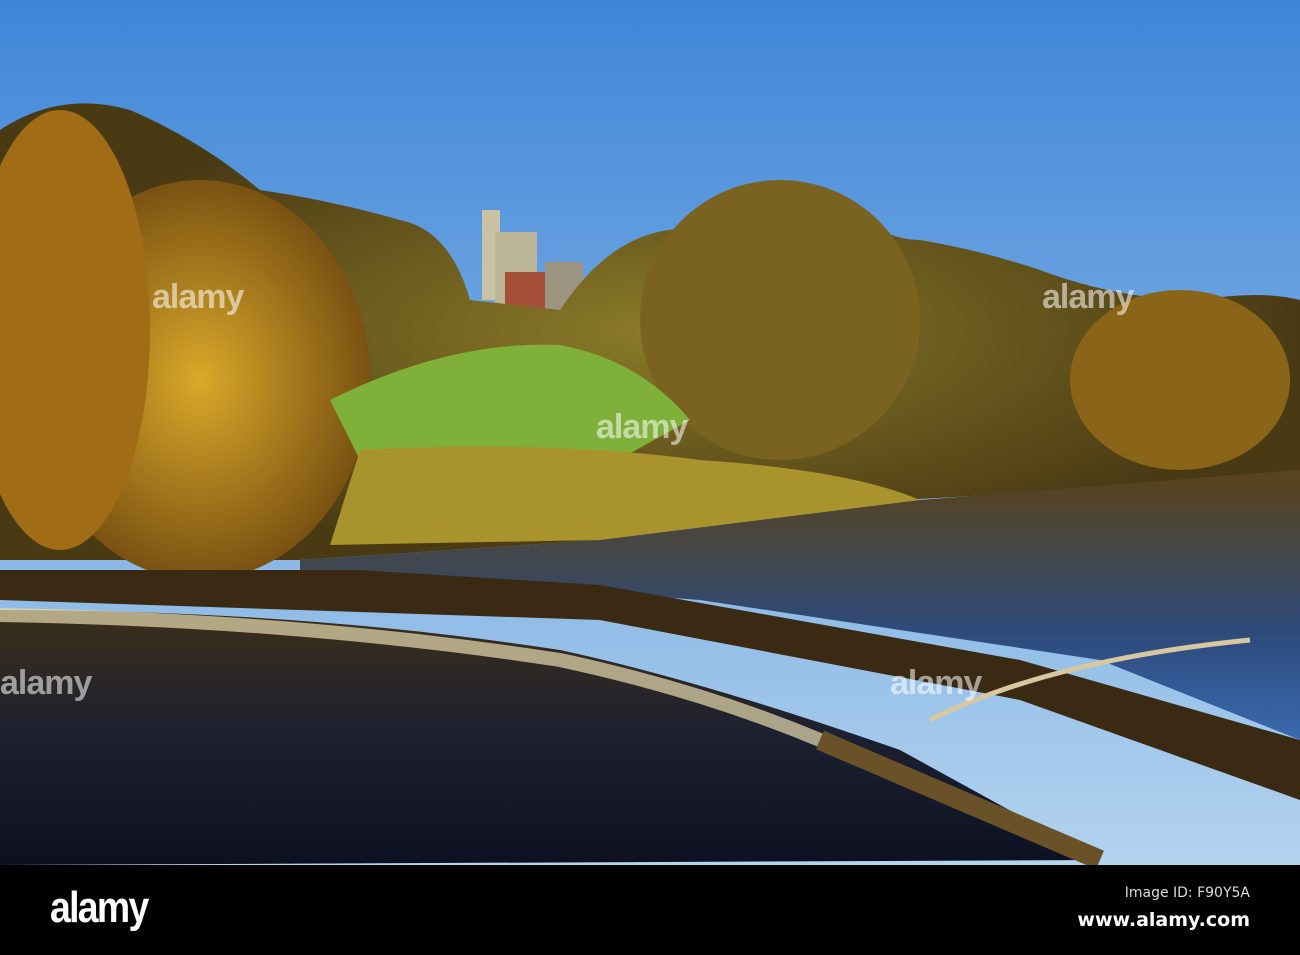 Image resolution: width=1300 pixels, height=955 pixels. What do you see at coordinates (1187, 893) in the screenshot?
I see `image-id: Image ID: F90Y5A` at bounding box center [1187, 893].